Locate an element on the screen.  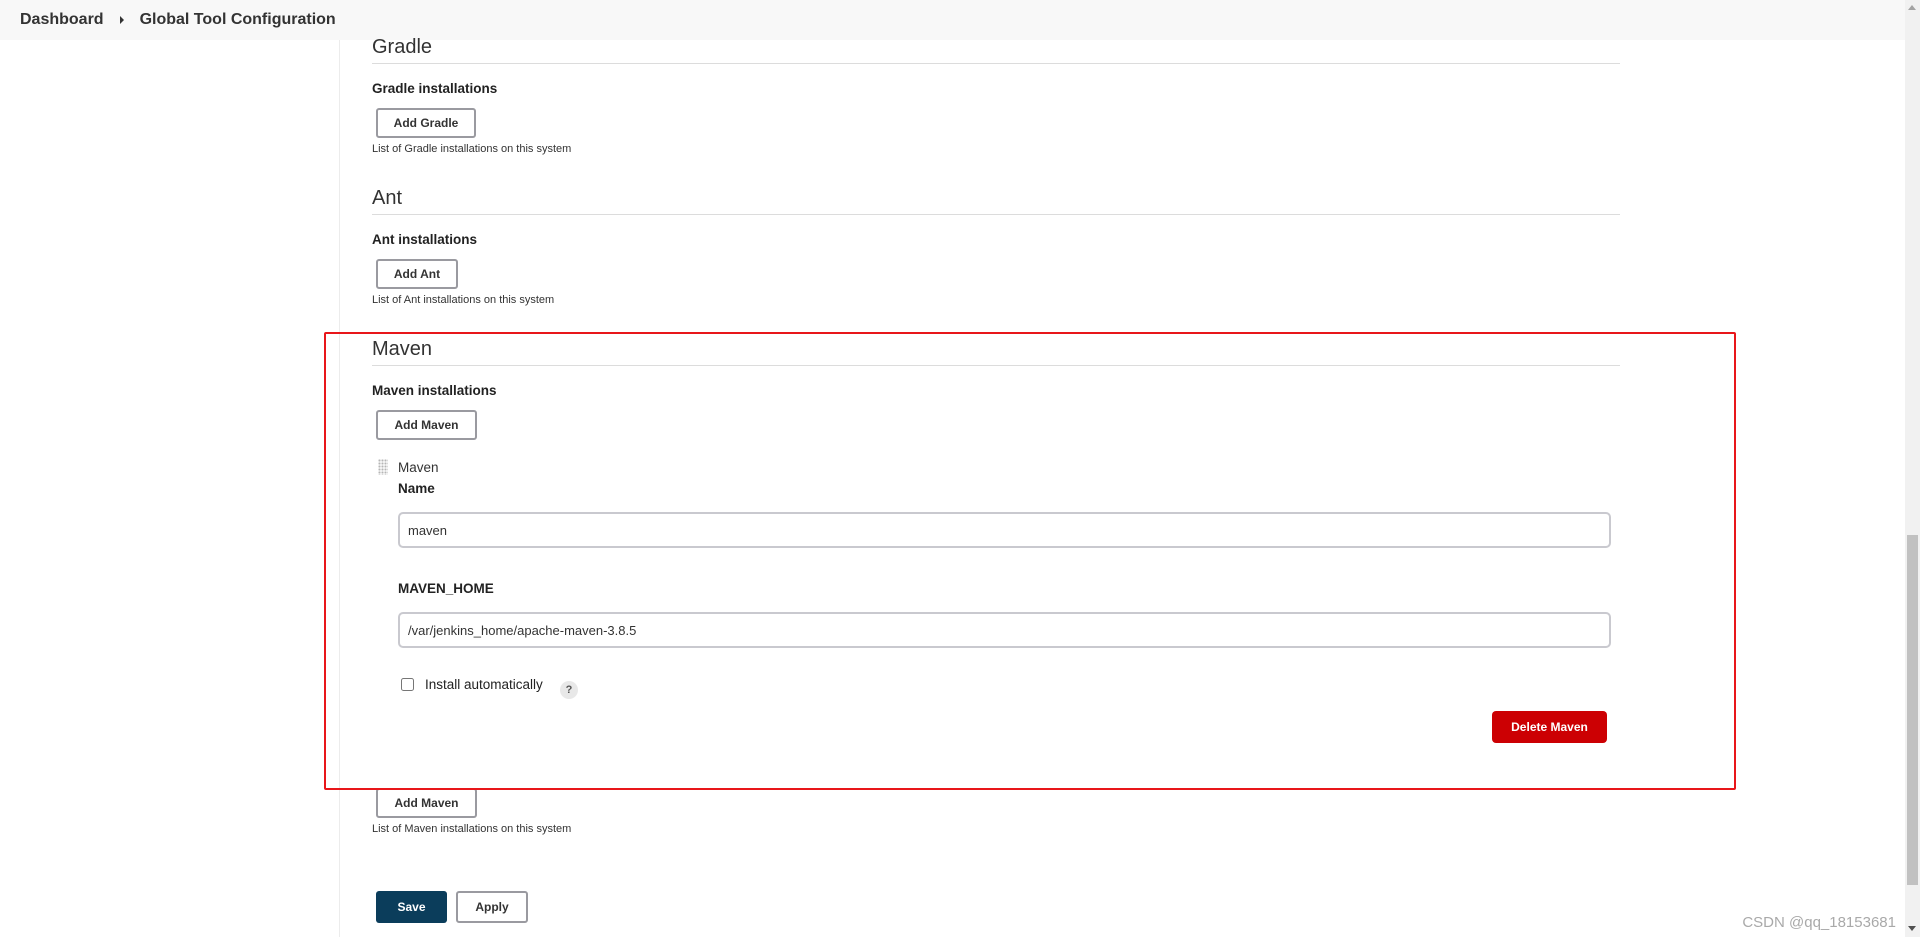
ant-section: Ant Ant installations is located at coordinates (996, 217).